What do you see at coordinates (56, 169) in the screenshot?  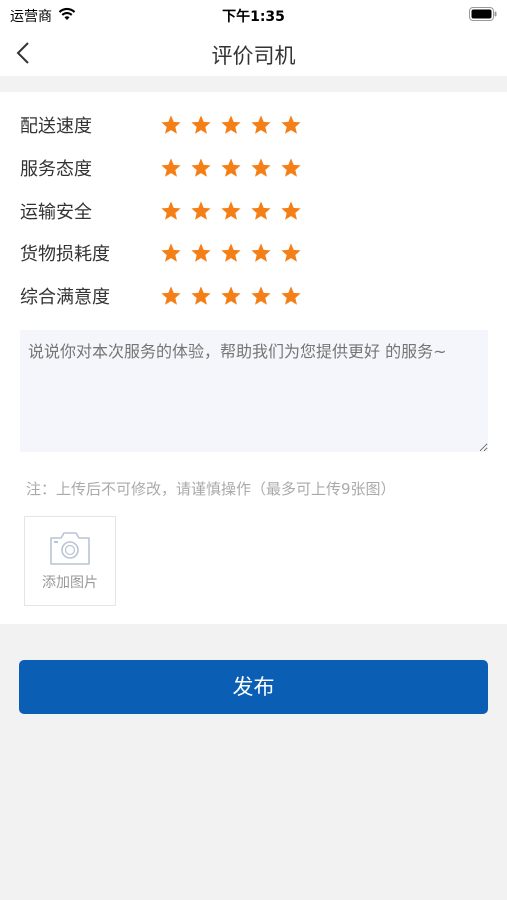 I see `rating-label: 服务态度` at bounding box center [56, 169].